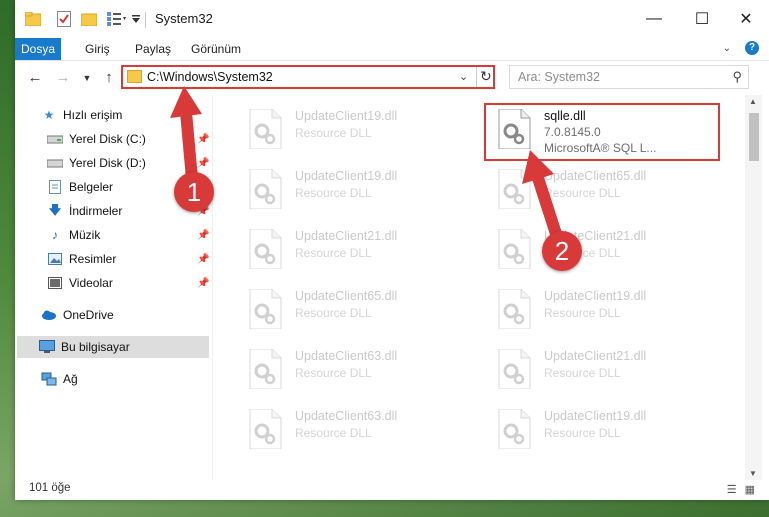 The height and width of the screenshot is (517, 769). What do you see at coordinates (38, 49) in the screenshot?
I see `tab-file: Dosya` at bounding box center [38, 49].